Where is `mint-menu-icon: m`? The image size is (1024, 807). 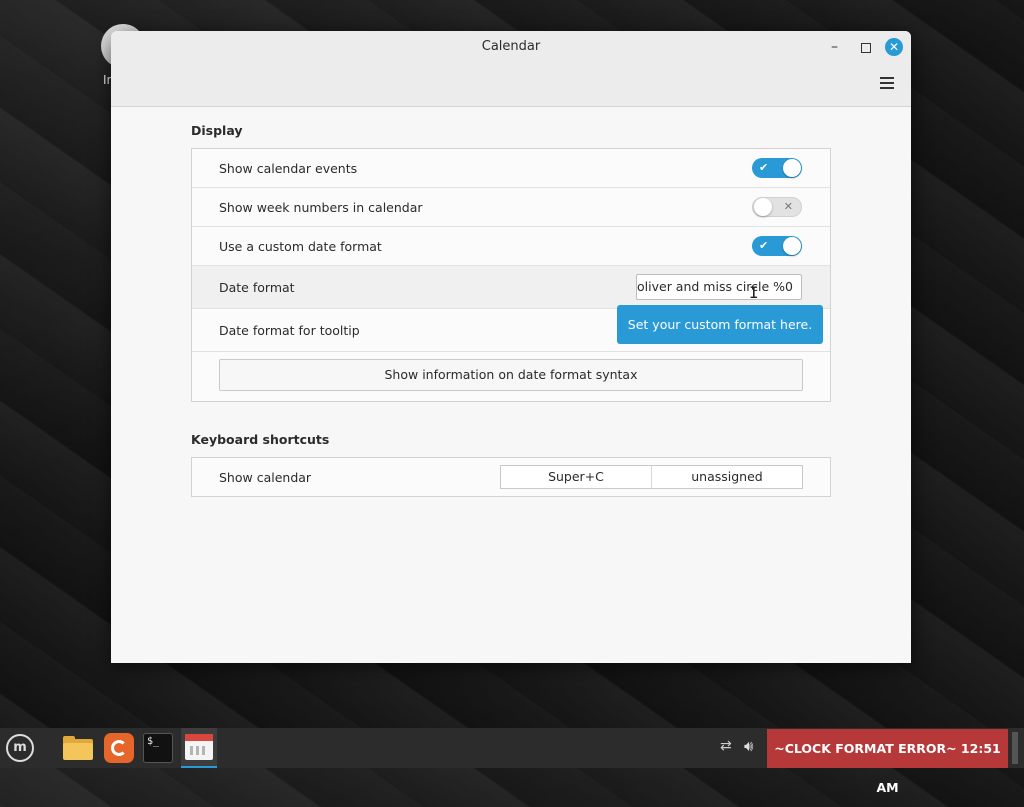 mint-menu-icon: m is located at coordinates (20, 748).